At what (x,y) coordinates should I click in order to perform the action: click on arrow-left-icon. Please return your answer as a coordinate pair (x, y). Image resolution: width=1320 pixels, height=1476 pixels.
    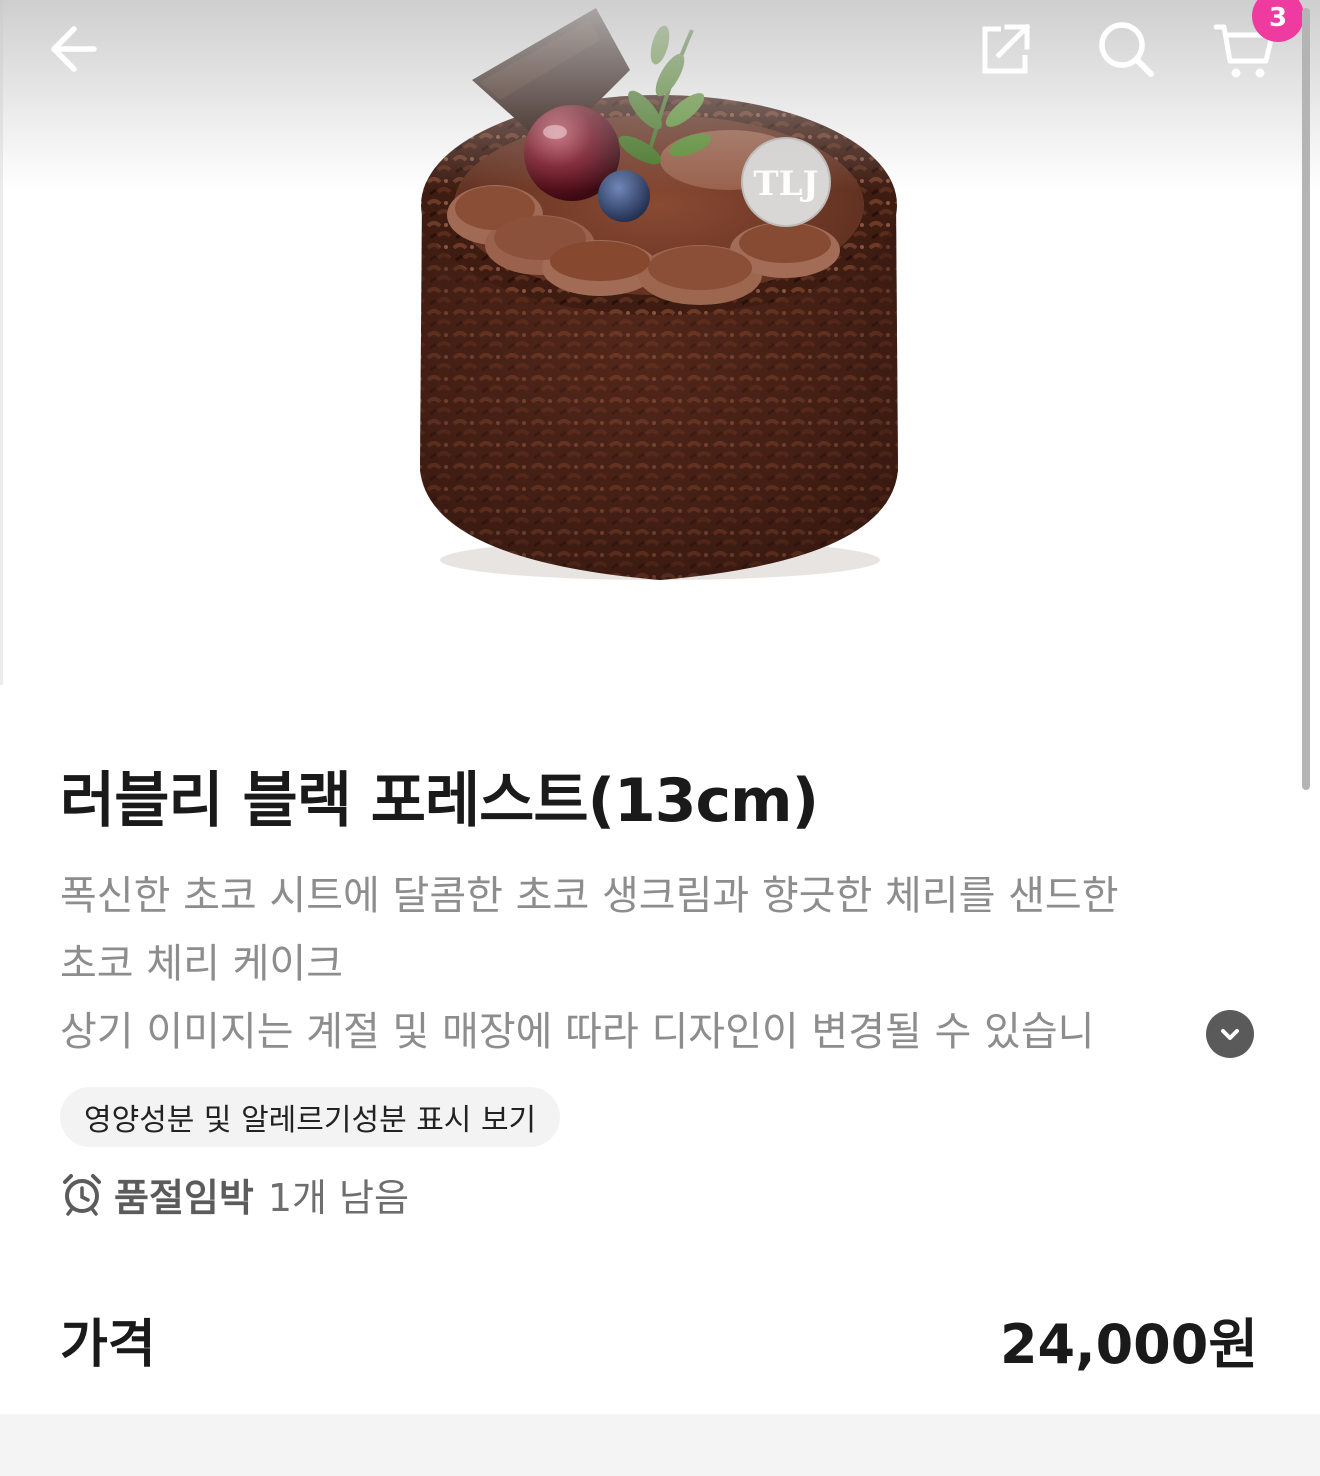
    Looking at the image, I should click on (74, 49).